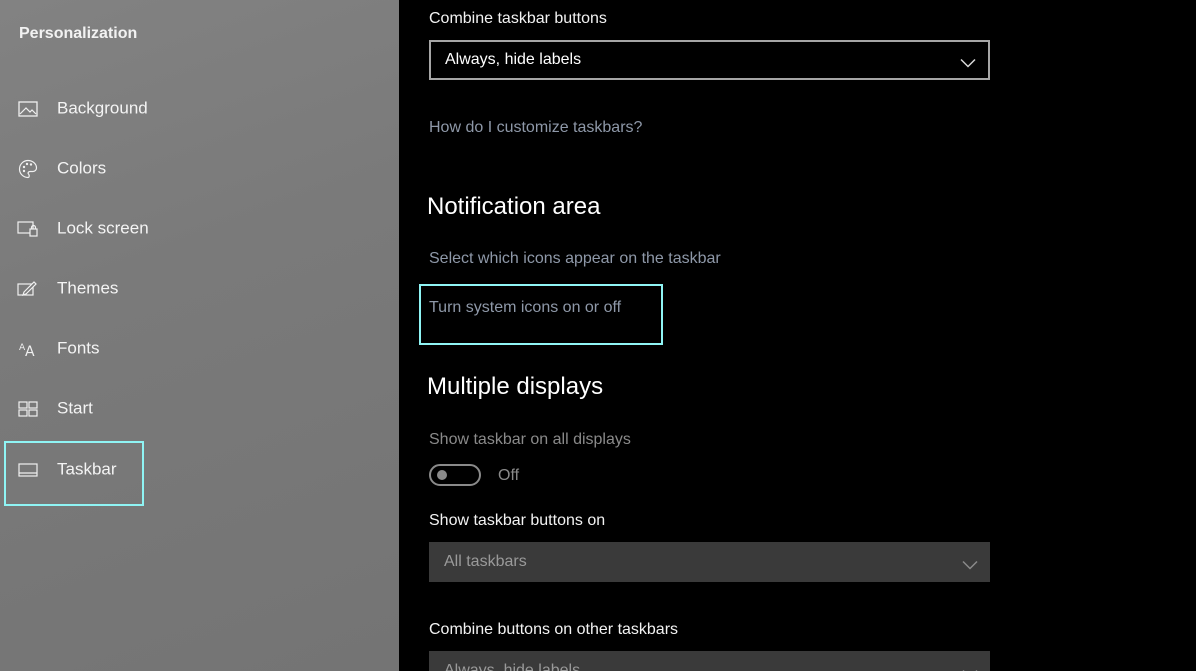 This screenshot has width=1196, height=671. I want to click on combine-taskbar-buttons-label: Combine taskbar buttons, so click(518, 18).